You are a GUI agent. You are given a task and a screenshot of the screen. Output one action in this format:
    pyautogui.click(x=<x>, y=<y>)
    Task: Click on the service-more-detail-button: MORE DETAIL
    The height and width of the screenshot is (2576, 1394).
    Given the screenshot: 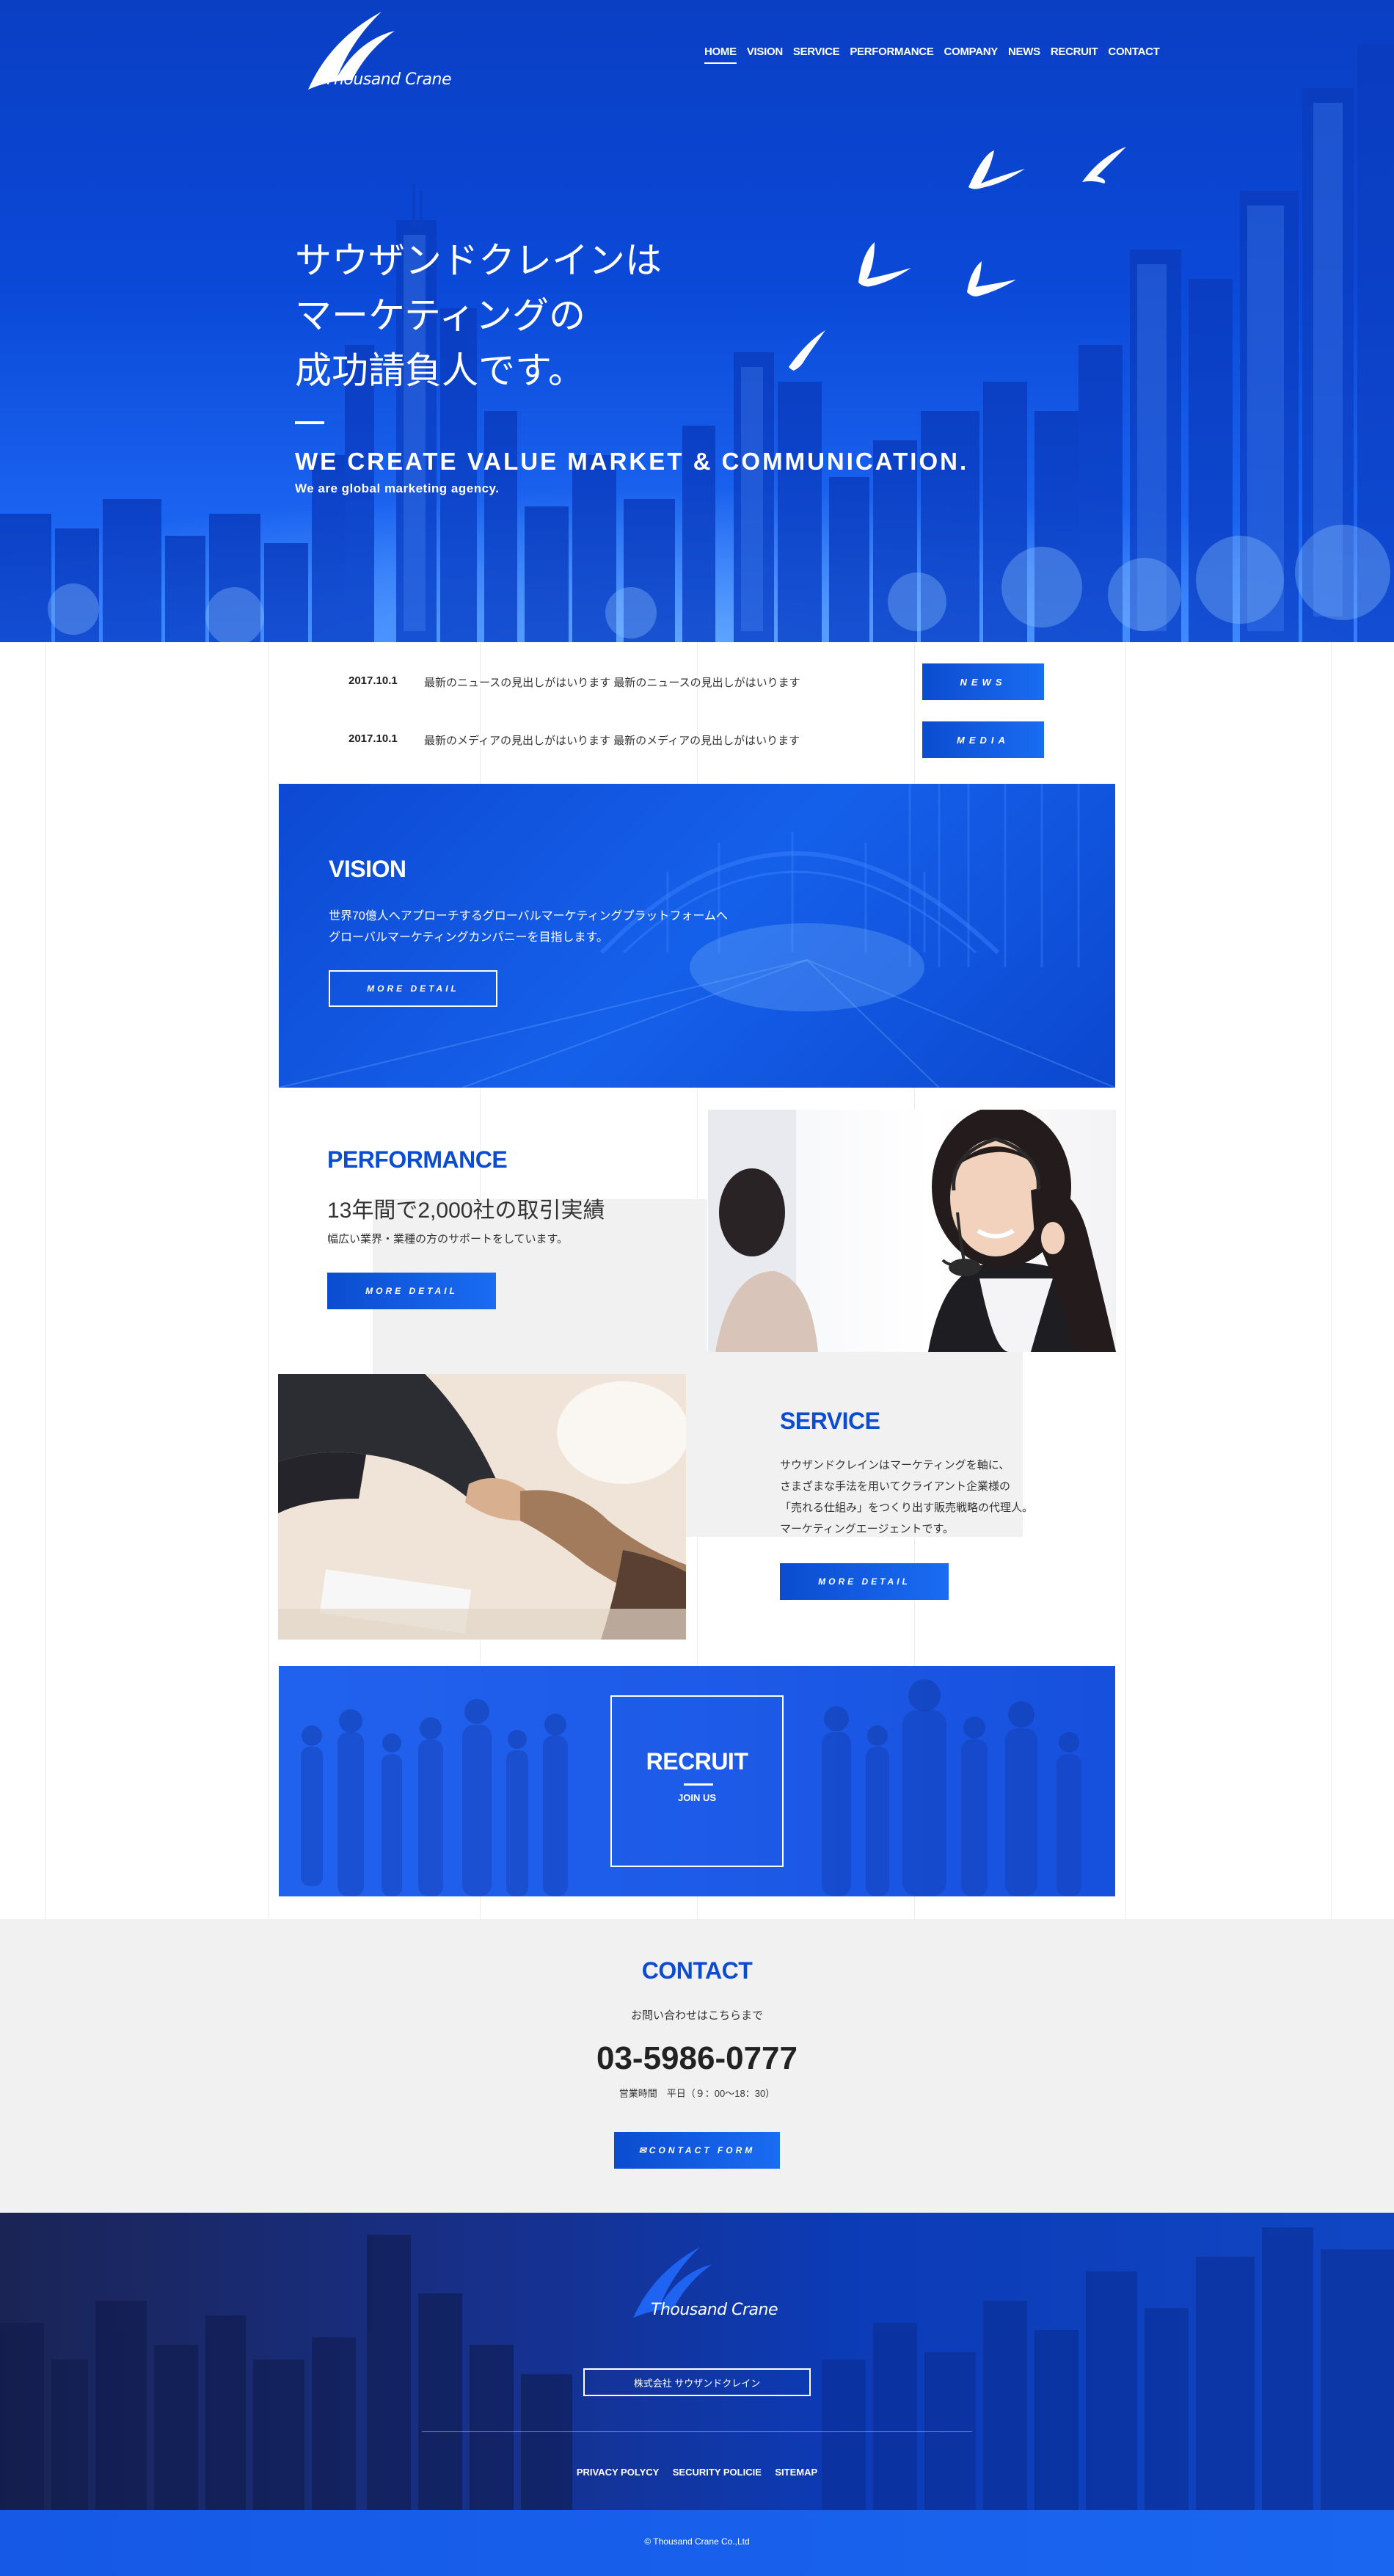 What is the action you would take?
    pyautogui.click(x=864, y=1581)
    